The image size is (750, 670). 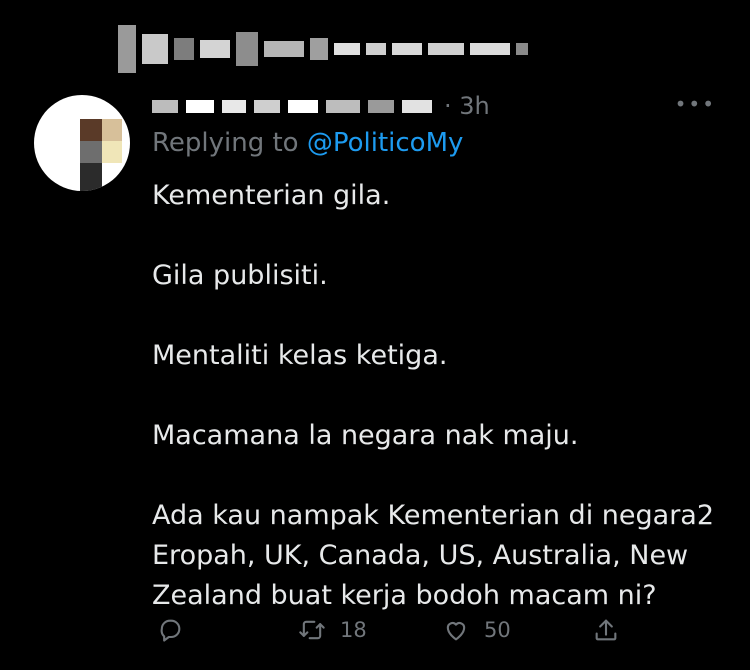 I want to click on tweet-actions: 18 50, so click(x=392, y=630).